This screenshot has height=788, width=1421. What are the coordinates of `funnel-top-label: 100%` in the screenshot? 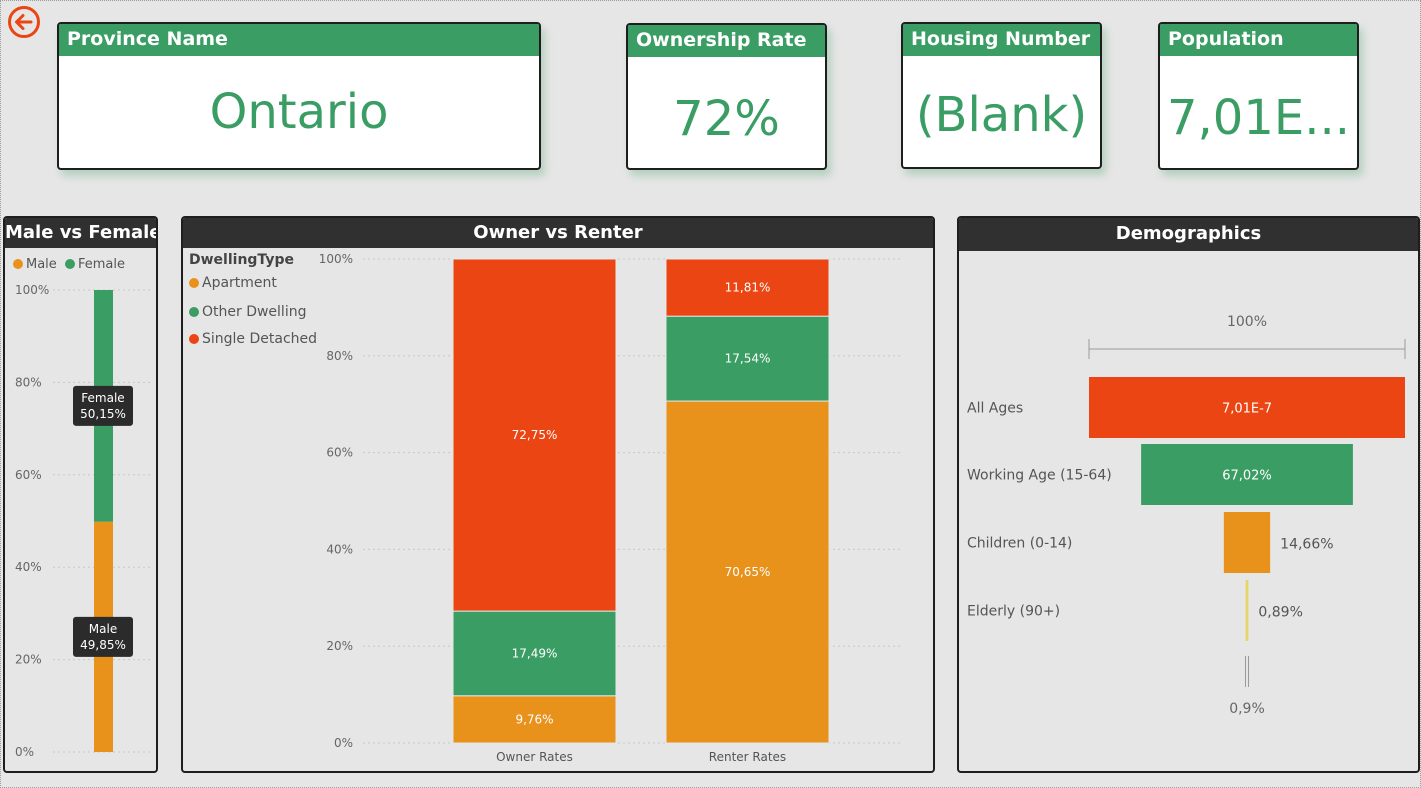 It's located at (1247, 322).